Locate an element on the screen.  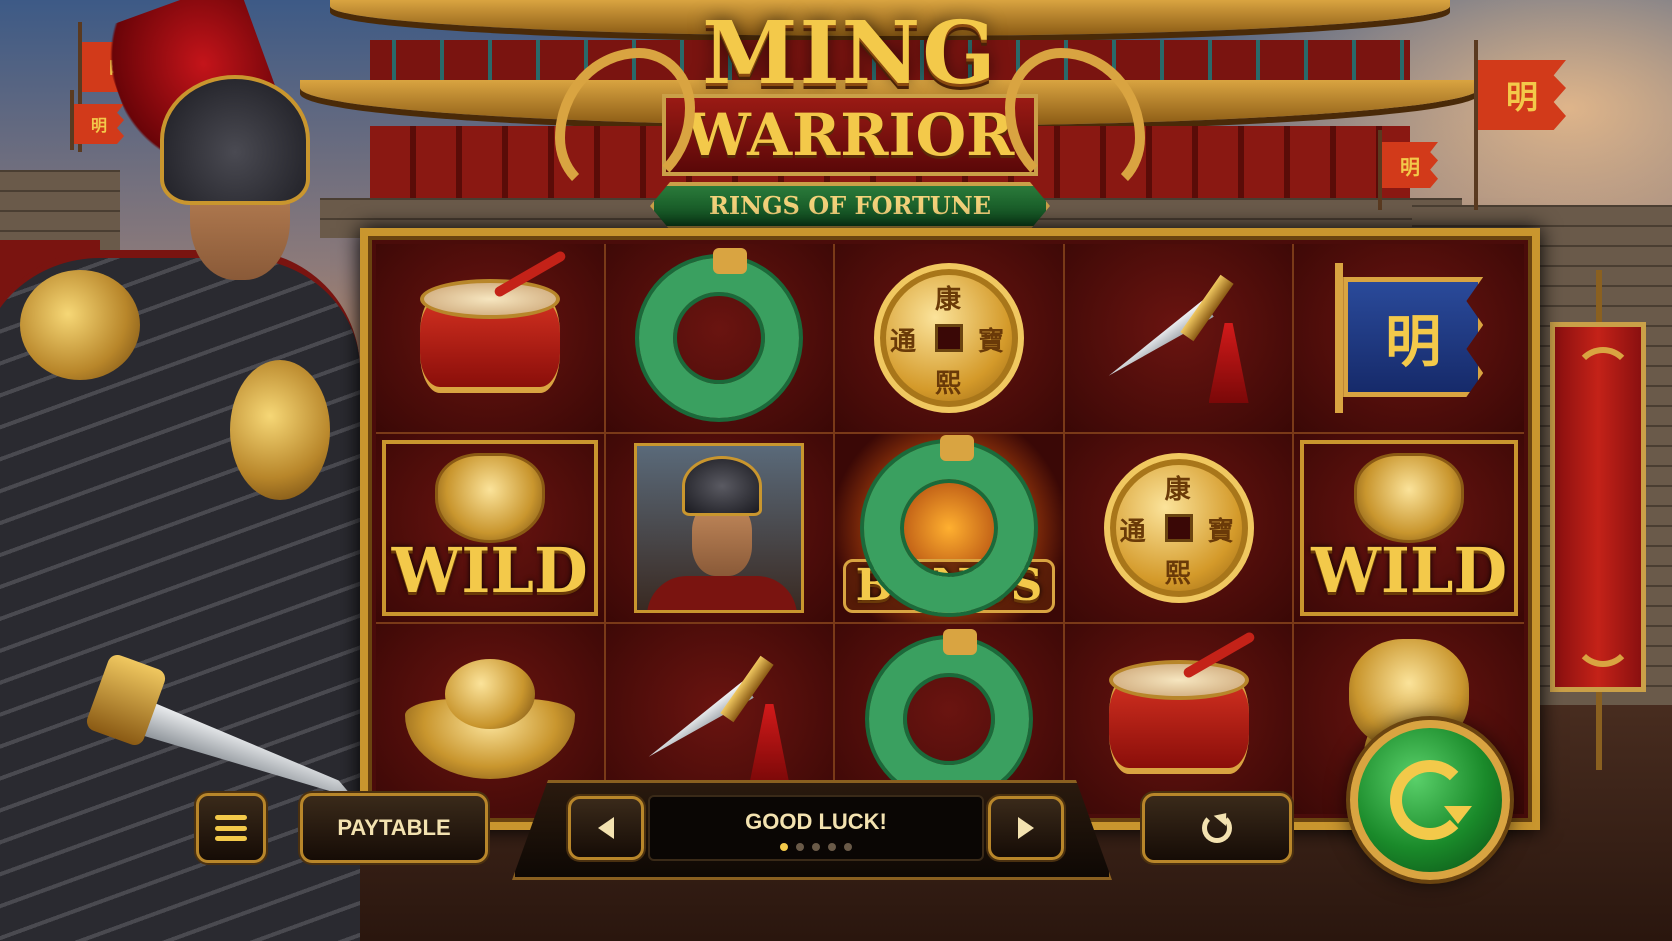
previous-button is located at coordinates (606, 828).